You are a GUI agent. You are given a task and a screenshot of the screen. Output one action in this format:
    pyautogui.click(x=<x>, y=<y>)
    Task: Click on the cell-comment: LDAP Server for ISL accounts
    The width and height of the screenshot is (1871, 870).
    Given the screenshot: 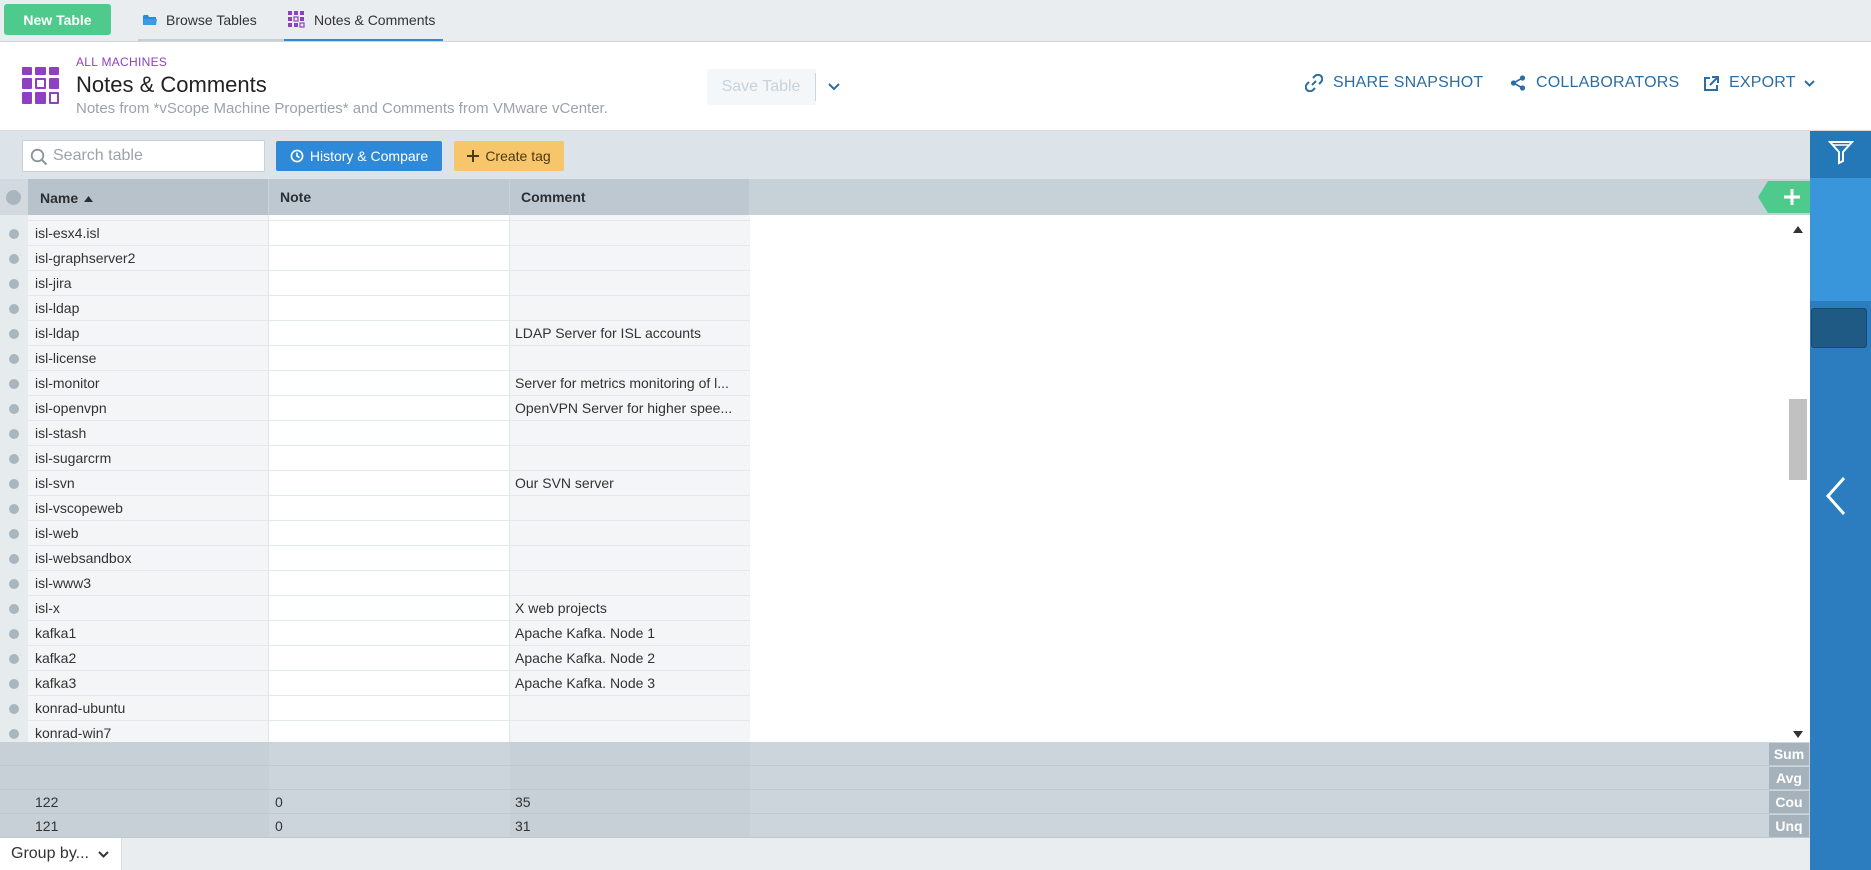 What is the action you would take?
    pyautogui.click(x=630, y=333)
    